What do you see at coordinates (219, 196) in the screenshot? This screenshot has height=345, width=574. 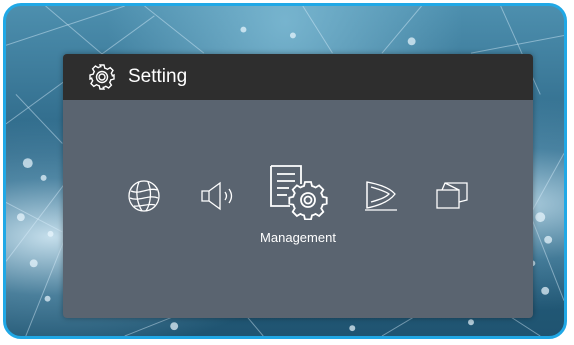 I see `speaker-icon` at bounding box center [219, 196].